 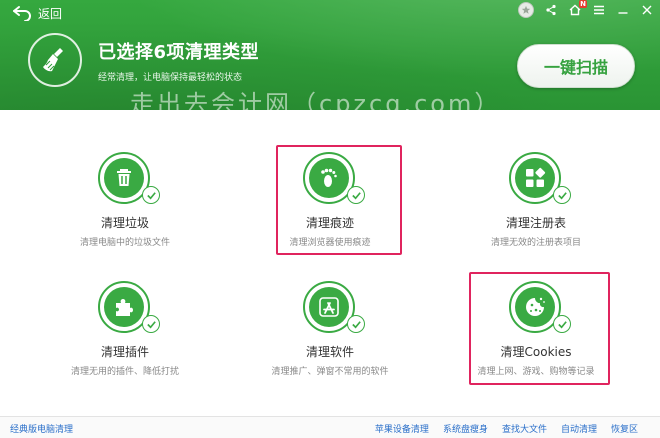 What do you see at coordinates (179, 52) in the screenshot?
I see `page-title: 已选择6项清理类型` at bounding box center [179, 52].